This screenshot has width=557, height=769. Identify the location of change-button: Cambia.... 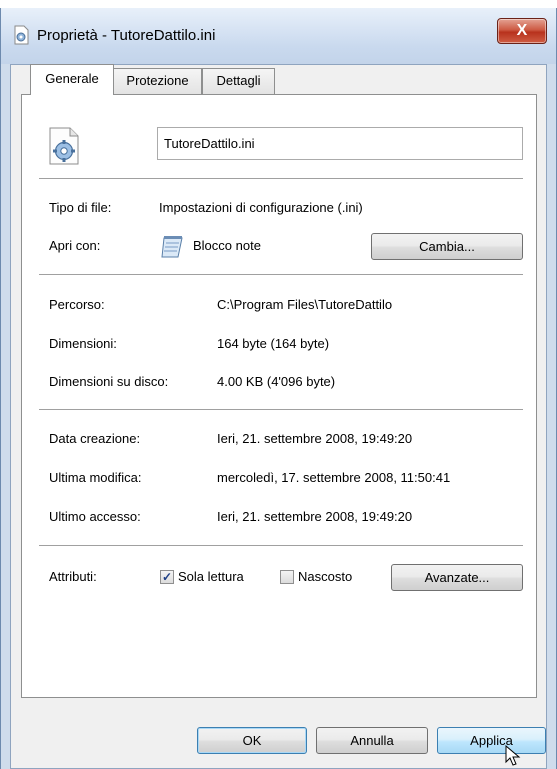
(447, 246).